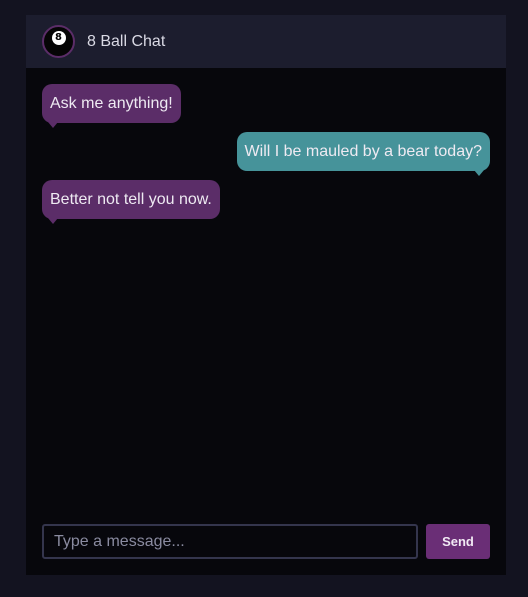 The image size is (528, 597). What do you see at coordinates (58, 38) in the screenshot?
I see `eight-ball-icon: 8` at bounding box center [58, 38].